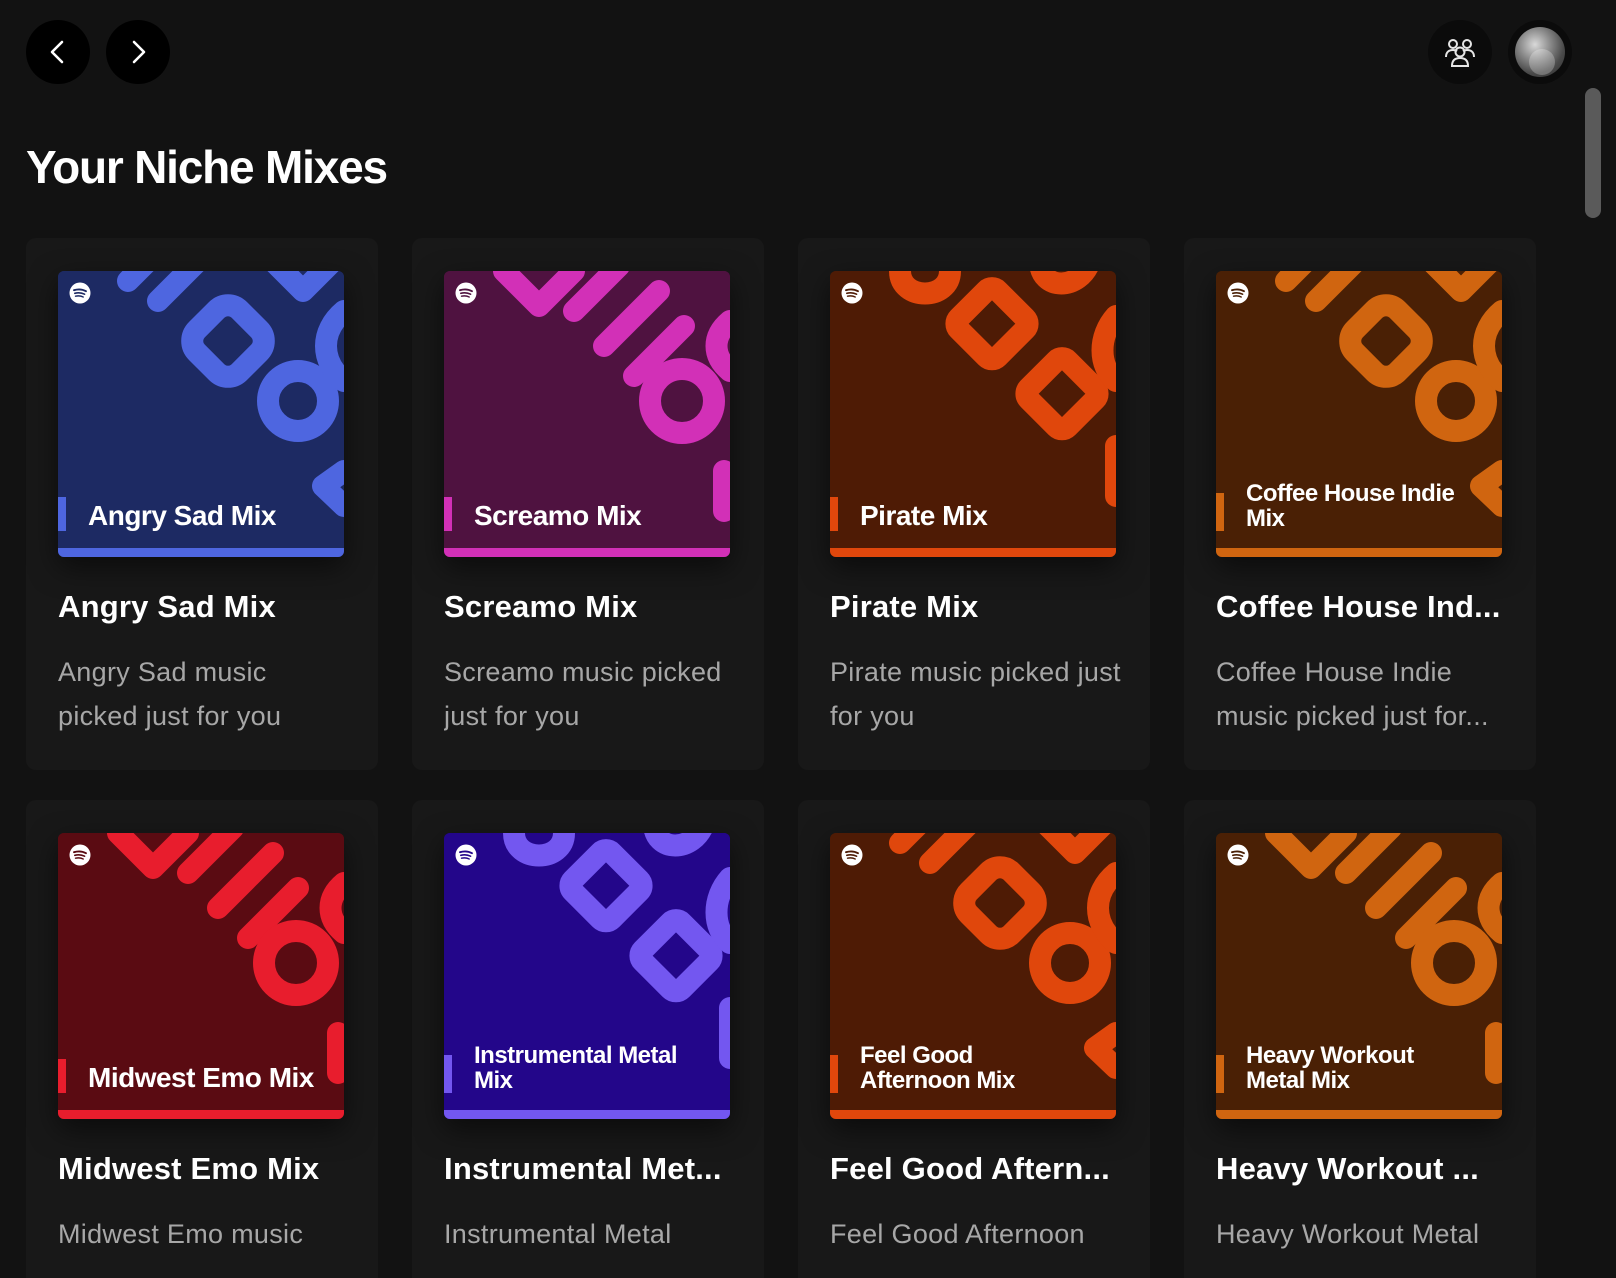 The width and height of the screenshot is (1616, 1278). Describe the element at coordinates (937, 1068) in the screenshot. I see `cover-label: Feel Good Afternoon Mix` at that location.